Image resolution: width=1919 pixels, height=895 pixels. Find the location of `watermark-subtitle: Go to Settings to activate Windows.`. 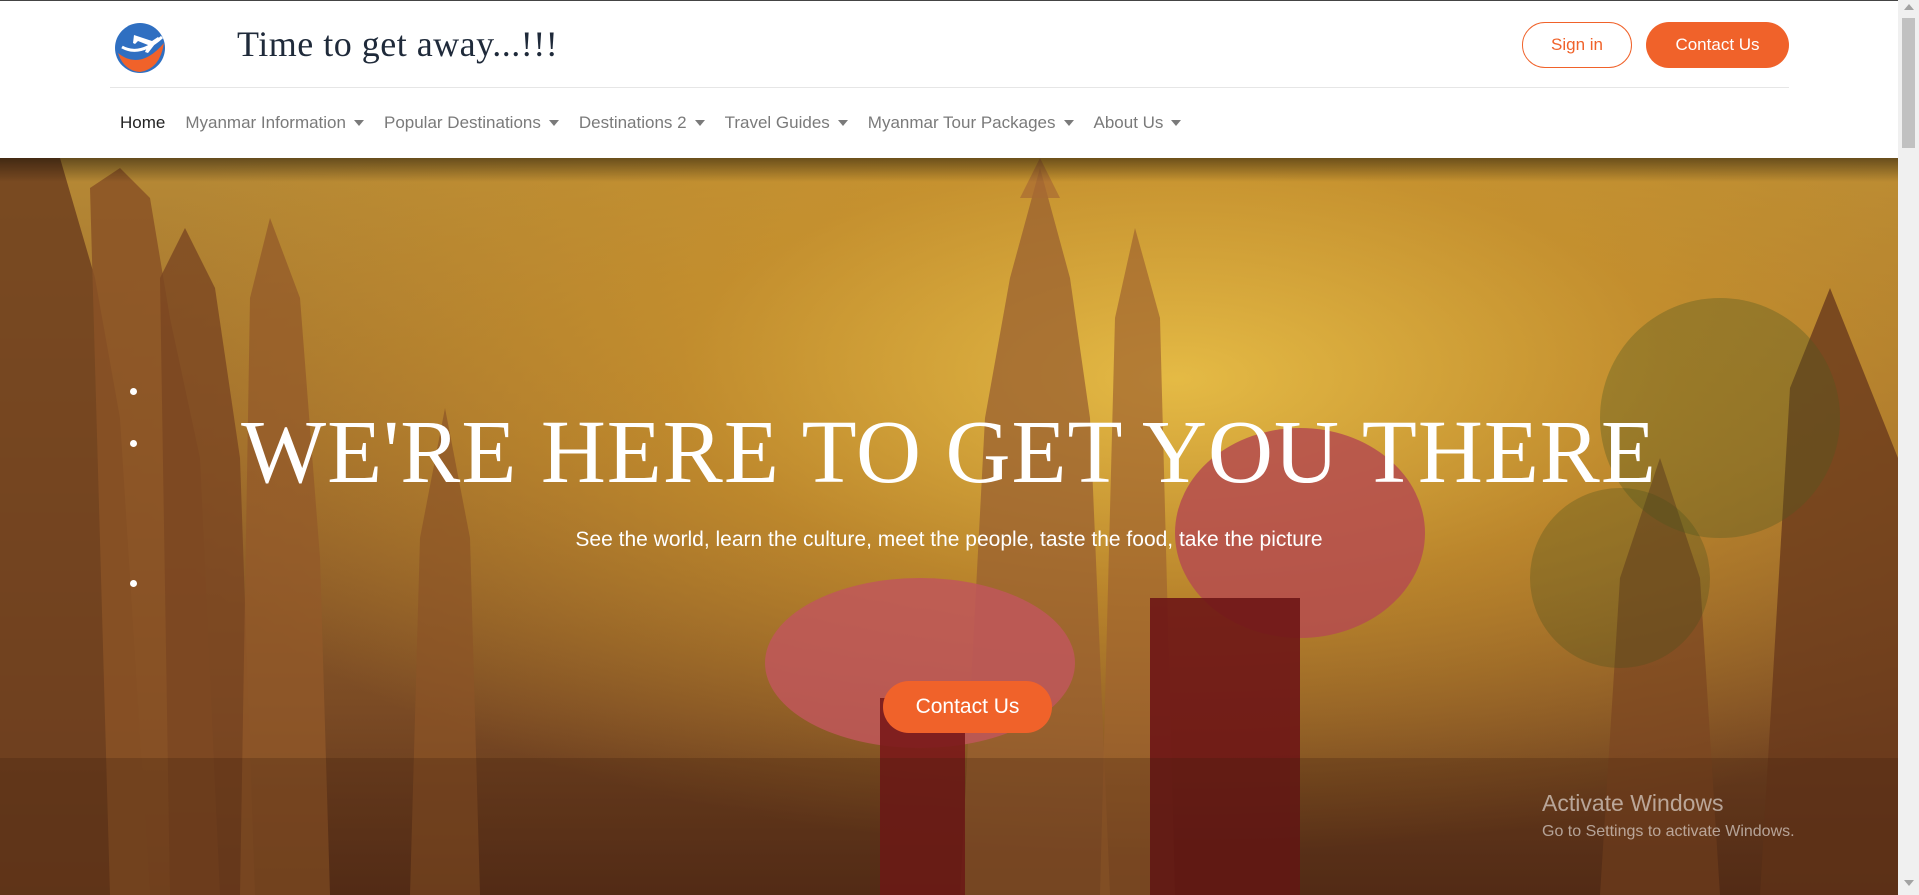

watermark-subtitle: Go to Settings to activate Windows. is located at coordinates (1668, 831).